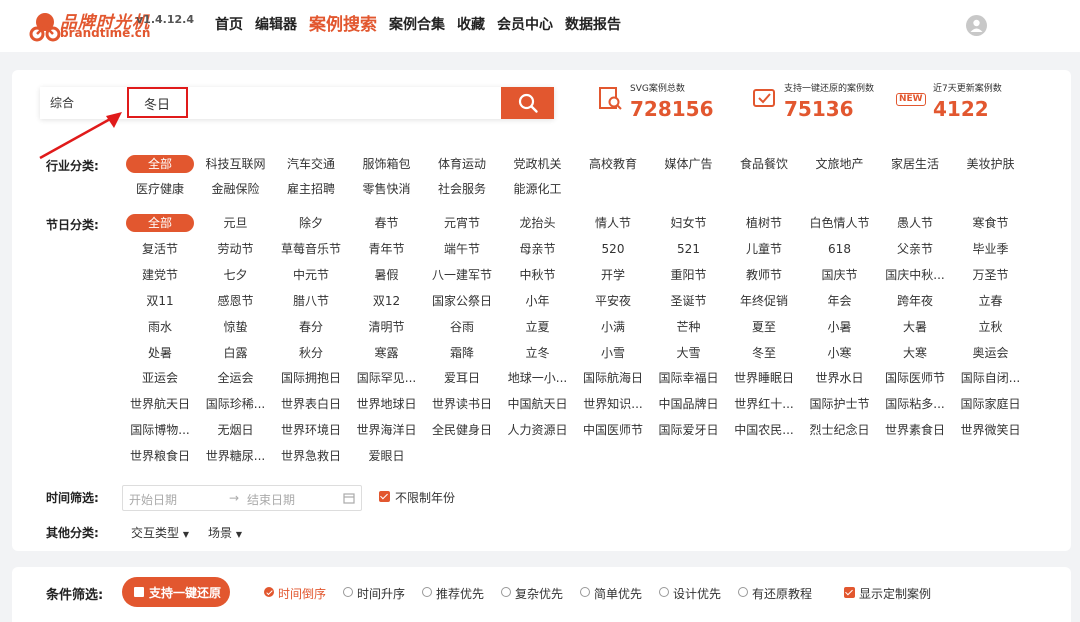 Image resolution: width=1080 pixels, height=622 pixels. Describe the element at coordinates (236, 430) in the screenshot. I see `festival-tag: 无烟日` at that location.